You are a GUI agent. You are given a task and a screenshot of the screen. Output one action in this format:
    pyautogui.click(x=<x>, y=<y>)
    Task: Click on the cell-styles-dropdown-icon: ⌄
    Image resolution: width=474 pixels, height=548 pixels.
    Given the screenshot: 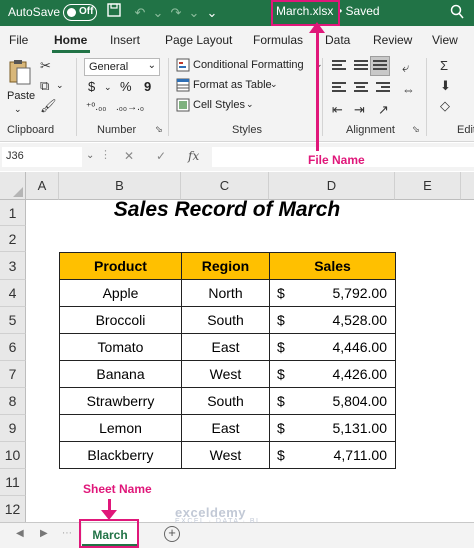 What is the action you would take?
    pyautogui.click(x=250, y=104)
    